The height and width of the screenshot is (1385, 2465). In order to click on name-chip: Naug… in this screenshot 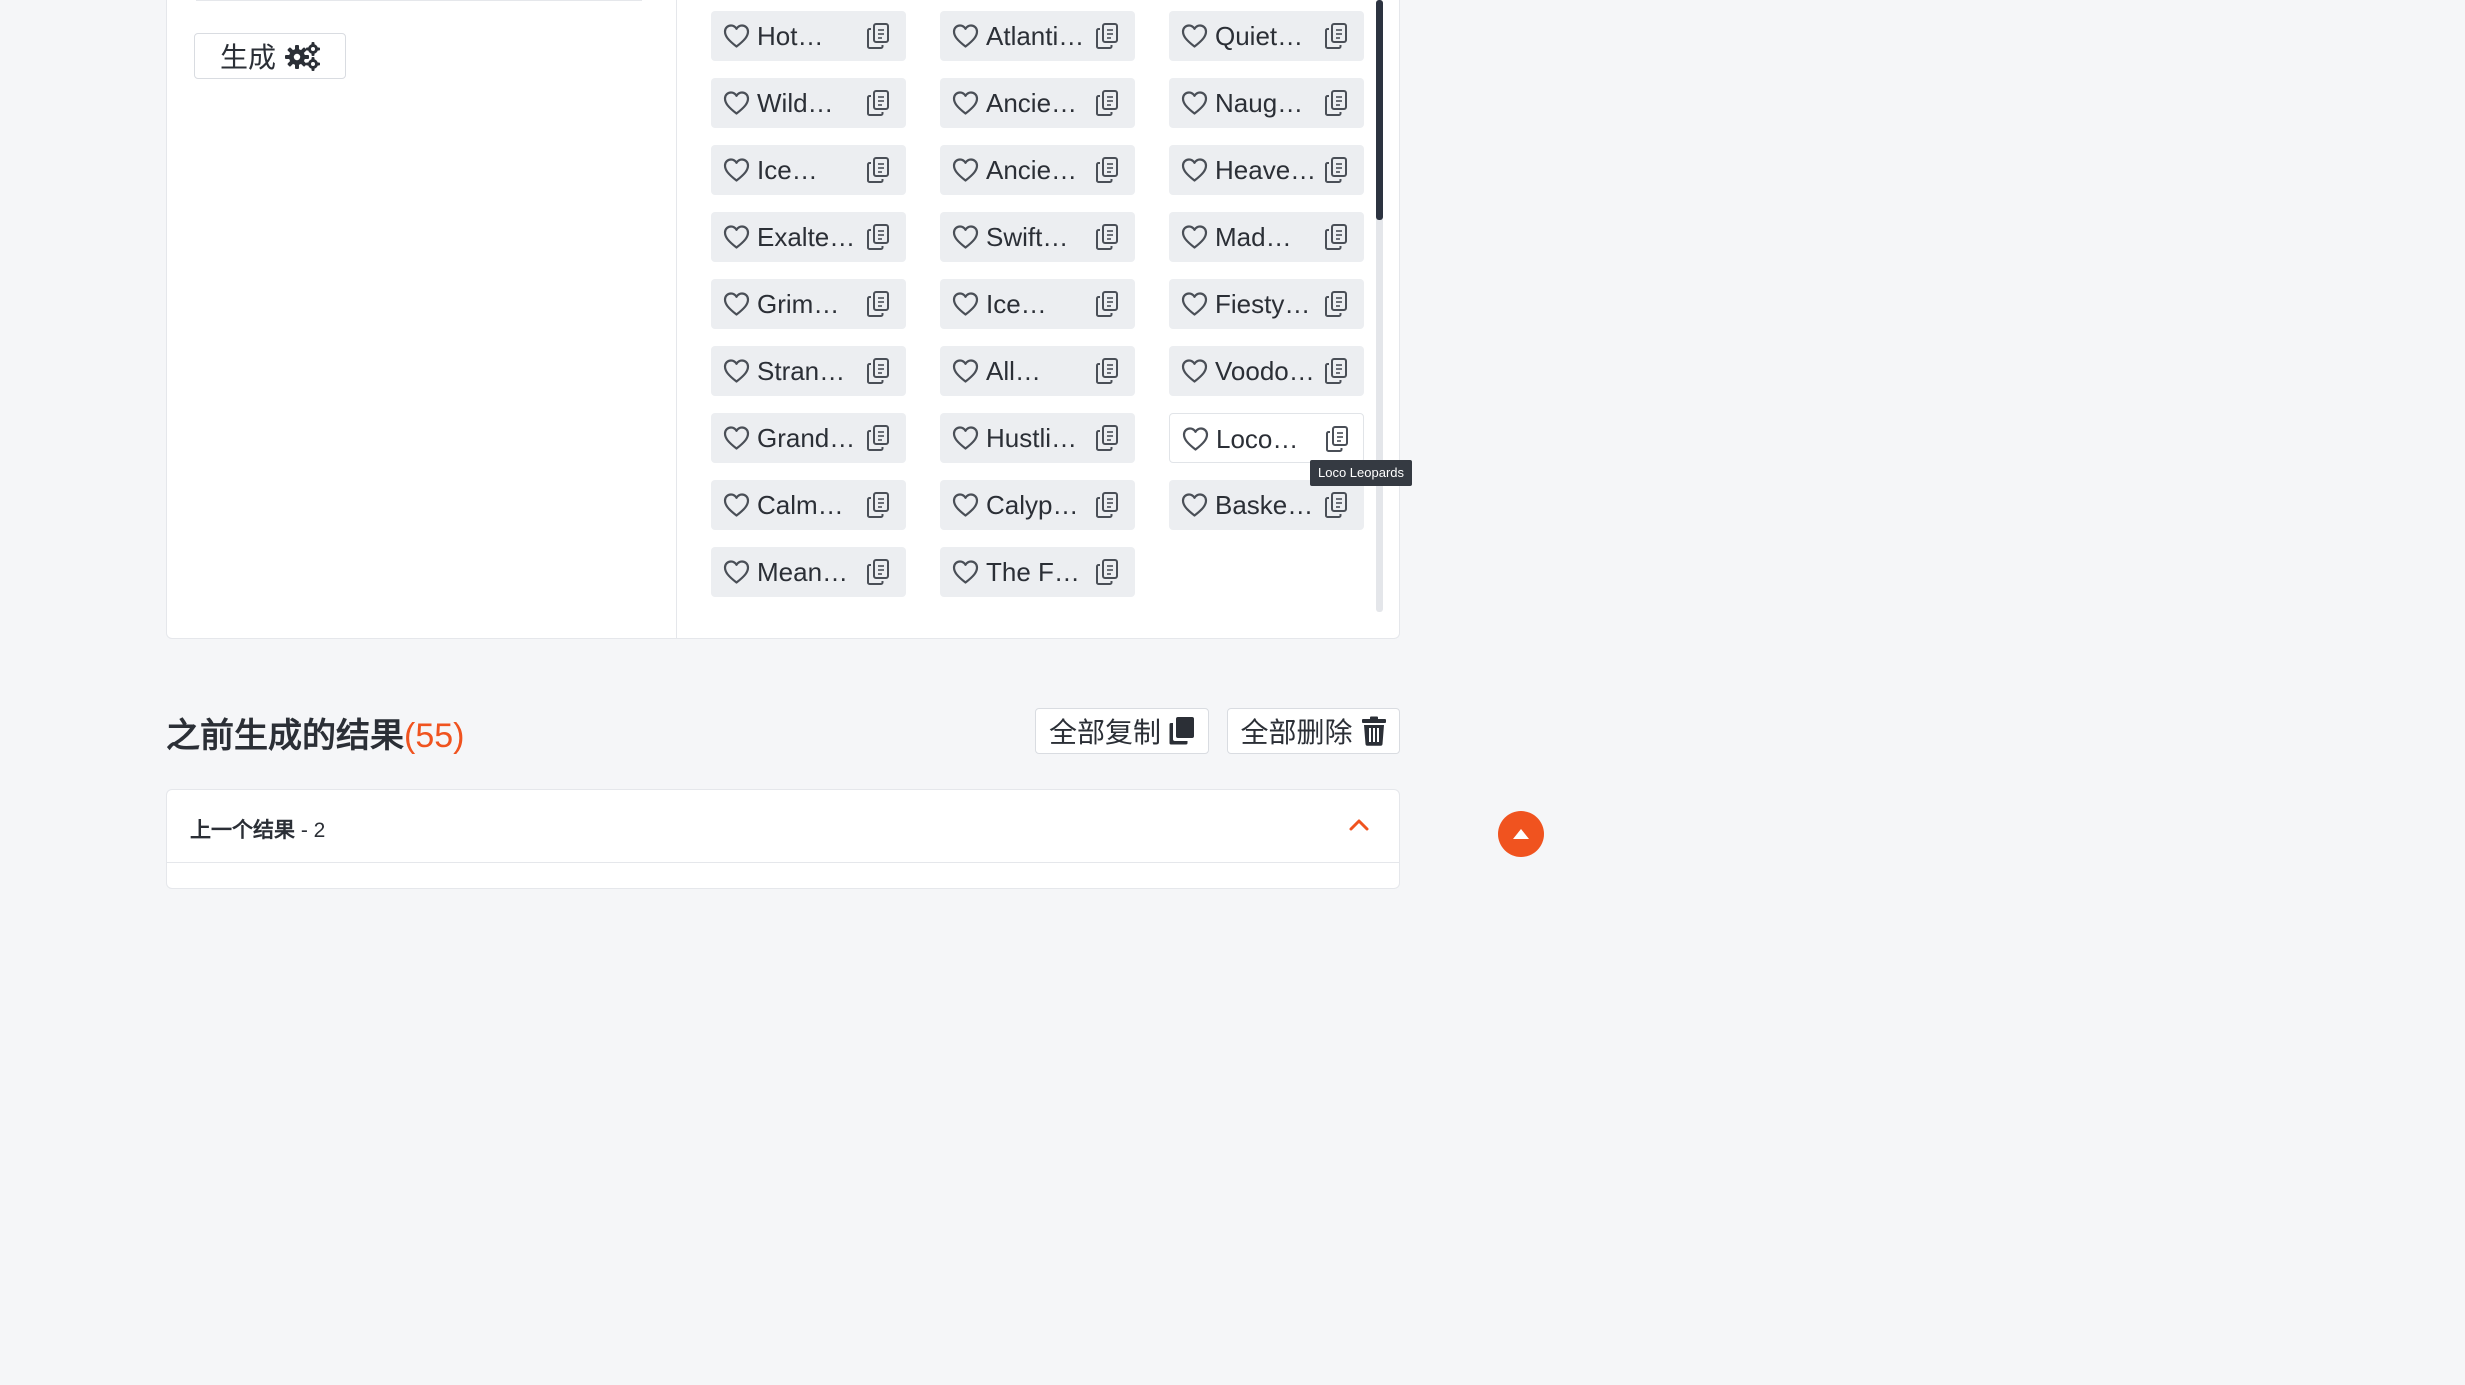, I will do `click(1266, 103)`.